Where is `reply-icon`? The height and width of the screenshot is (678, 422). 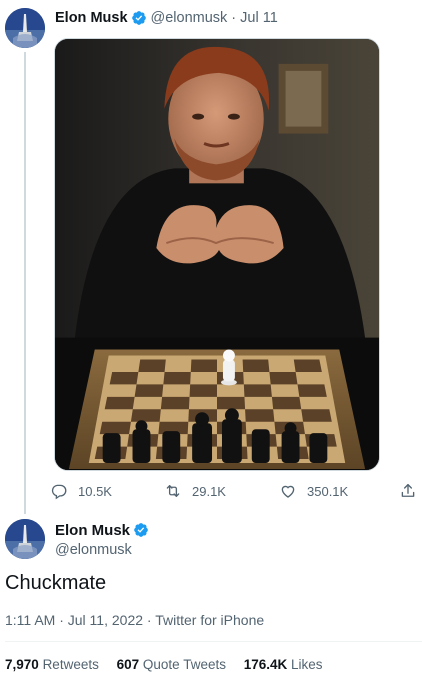
reply-icon is located at coordinates (59, 492).